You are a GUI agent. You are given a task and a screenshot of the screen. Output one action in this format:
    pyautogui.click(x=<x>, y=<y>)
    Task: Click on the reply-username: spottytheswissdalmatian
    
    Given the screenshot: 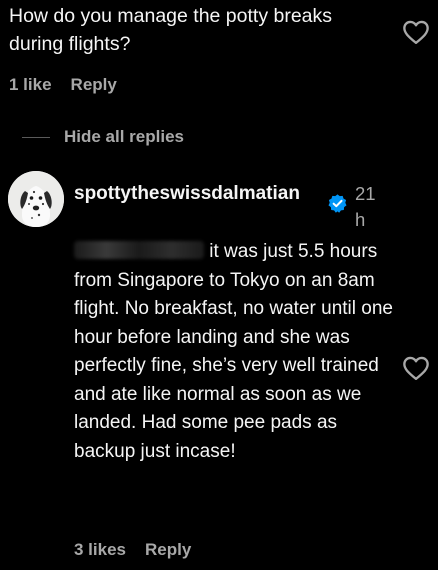 What is the action you would take?
    pyautogui.click(x=199, y=194)
    